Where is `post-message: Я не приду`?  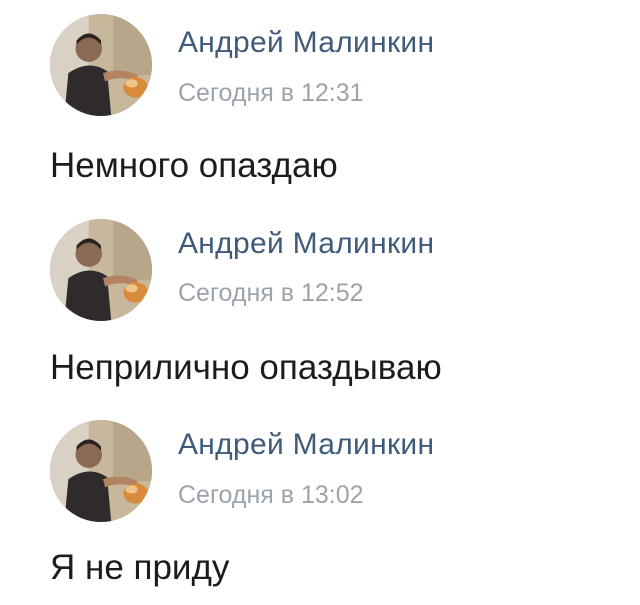
post-message: Я не приду is located at coordinates (140, 567).